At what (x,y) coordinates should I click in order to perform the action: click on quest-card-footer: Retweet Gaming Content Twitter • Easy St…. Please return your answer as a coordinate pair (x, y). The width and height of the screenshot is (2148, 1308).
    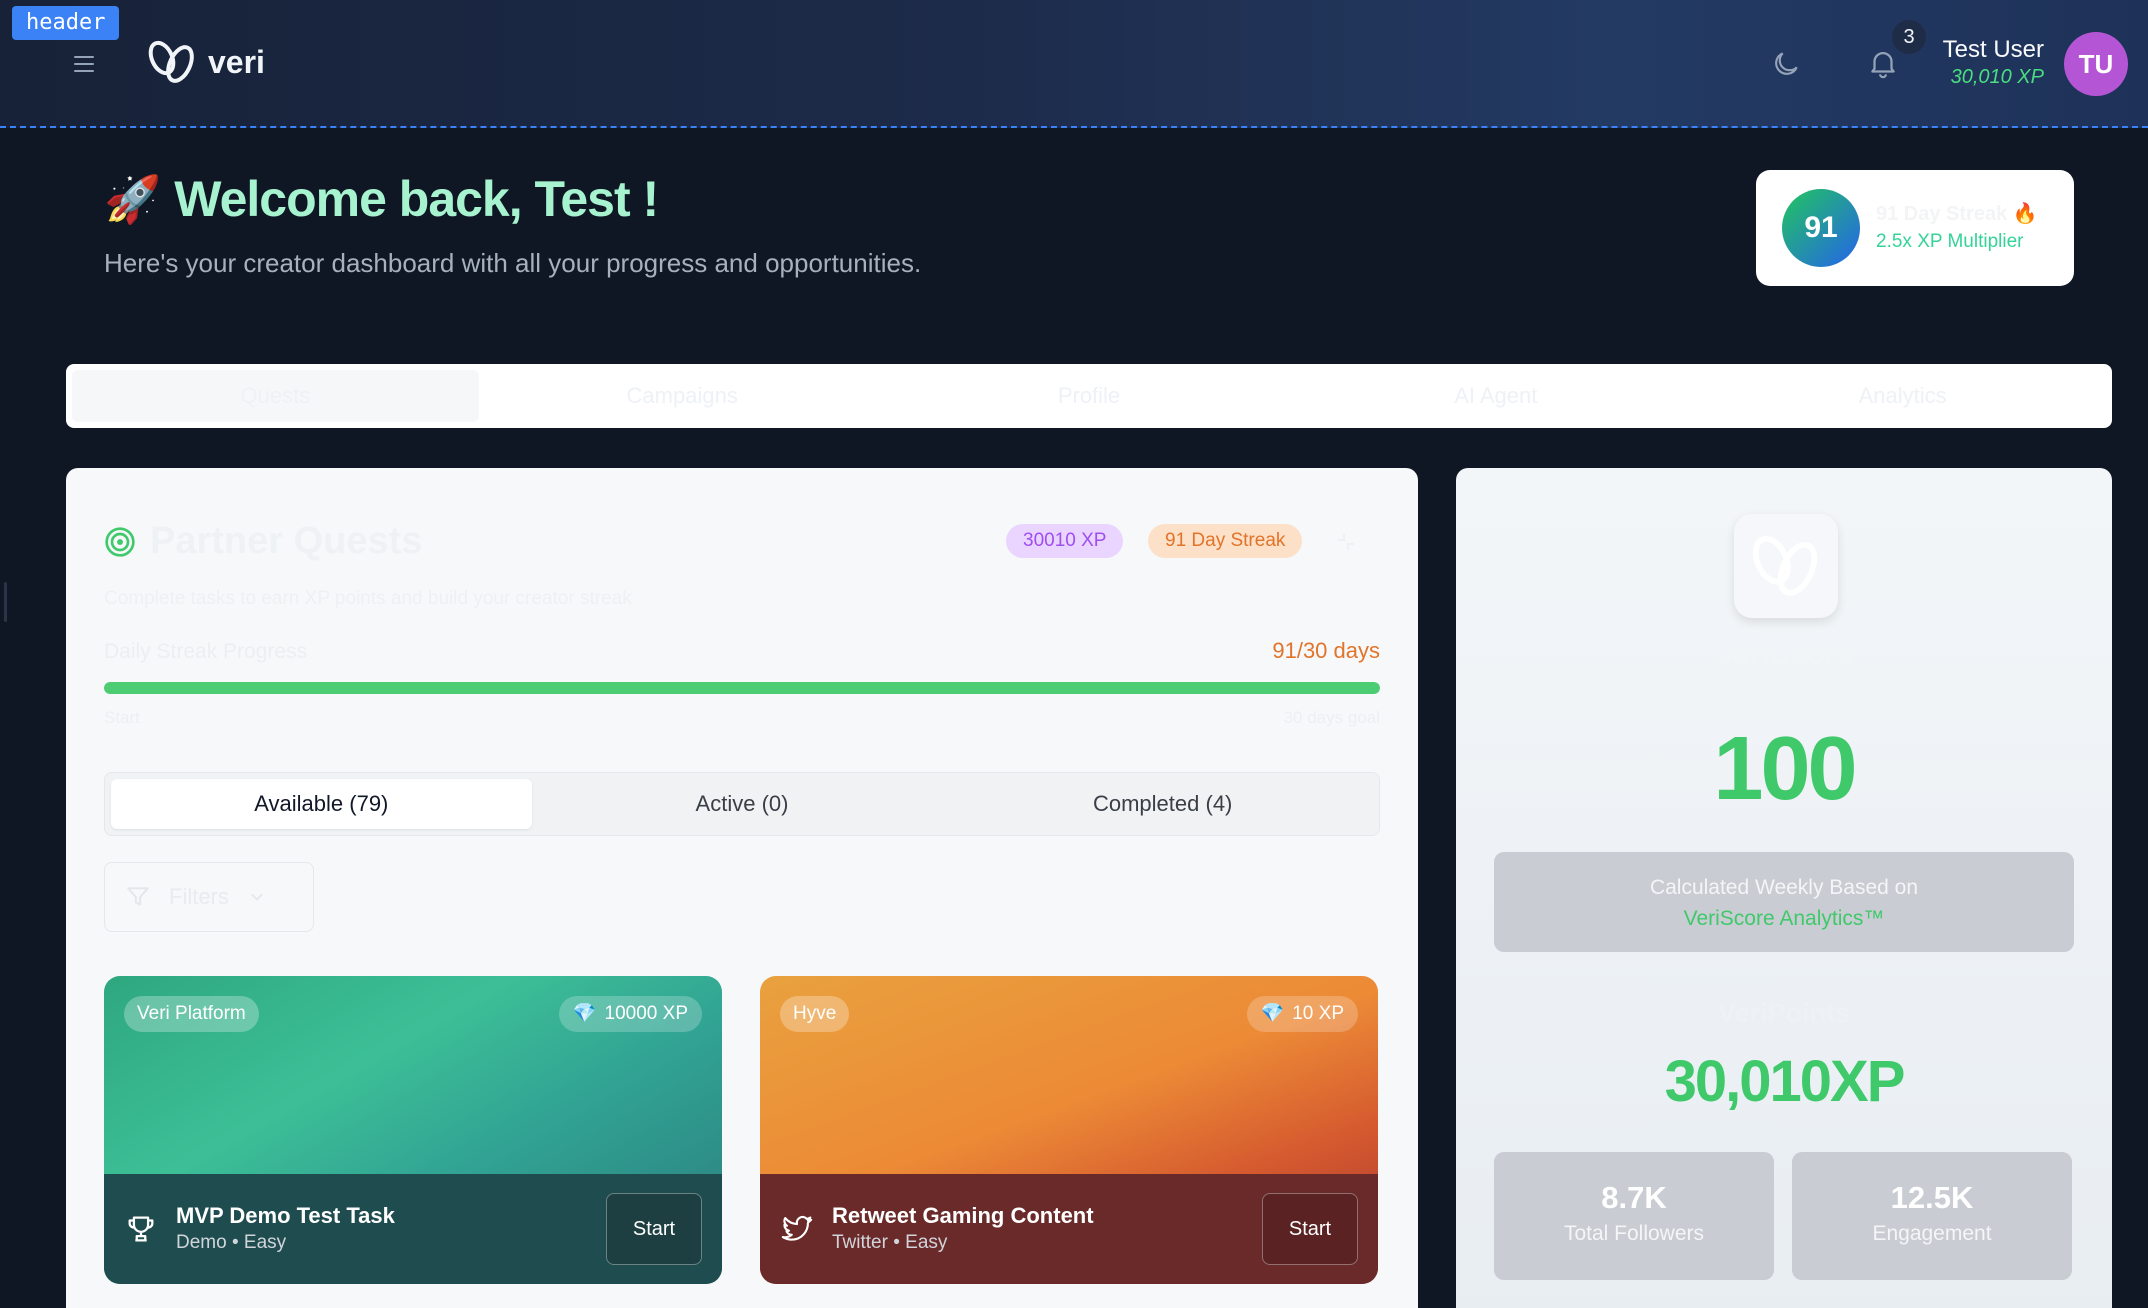
    Looking at the image, I should click on (1069, 1229).